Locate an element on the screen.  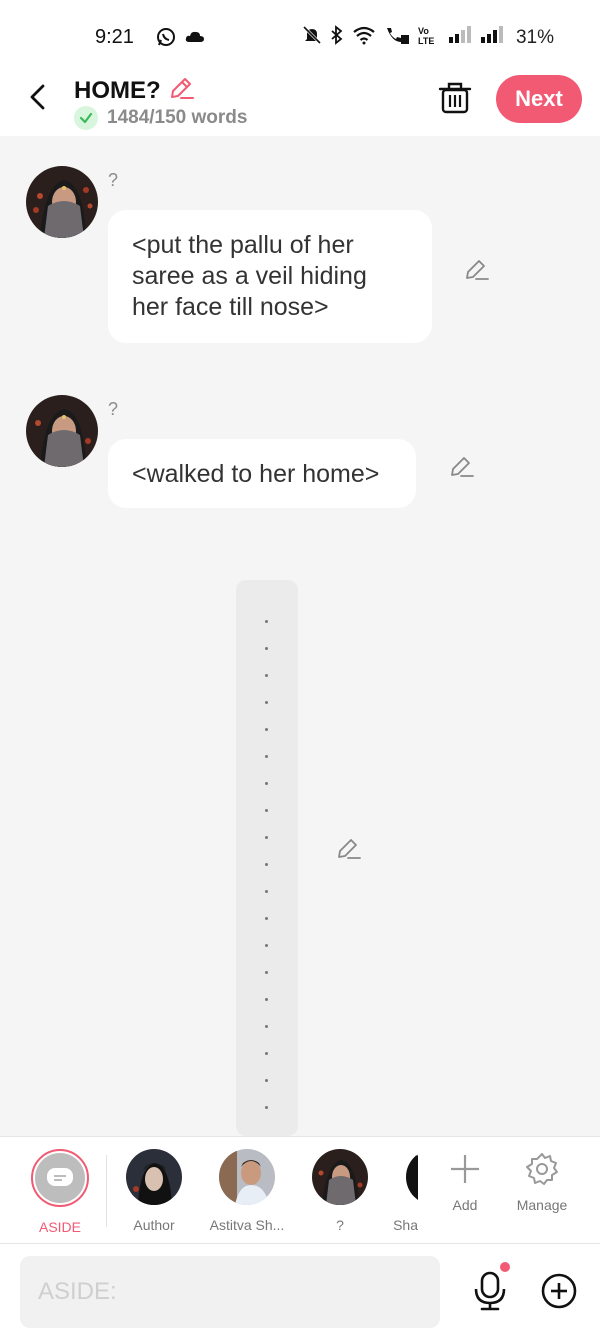
aside-input is located at coordinates (230, 1292).